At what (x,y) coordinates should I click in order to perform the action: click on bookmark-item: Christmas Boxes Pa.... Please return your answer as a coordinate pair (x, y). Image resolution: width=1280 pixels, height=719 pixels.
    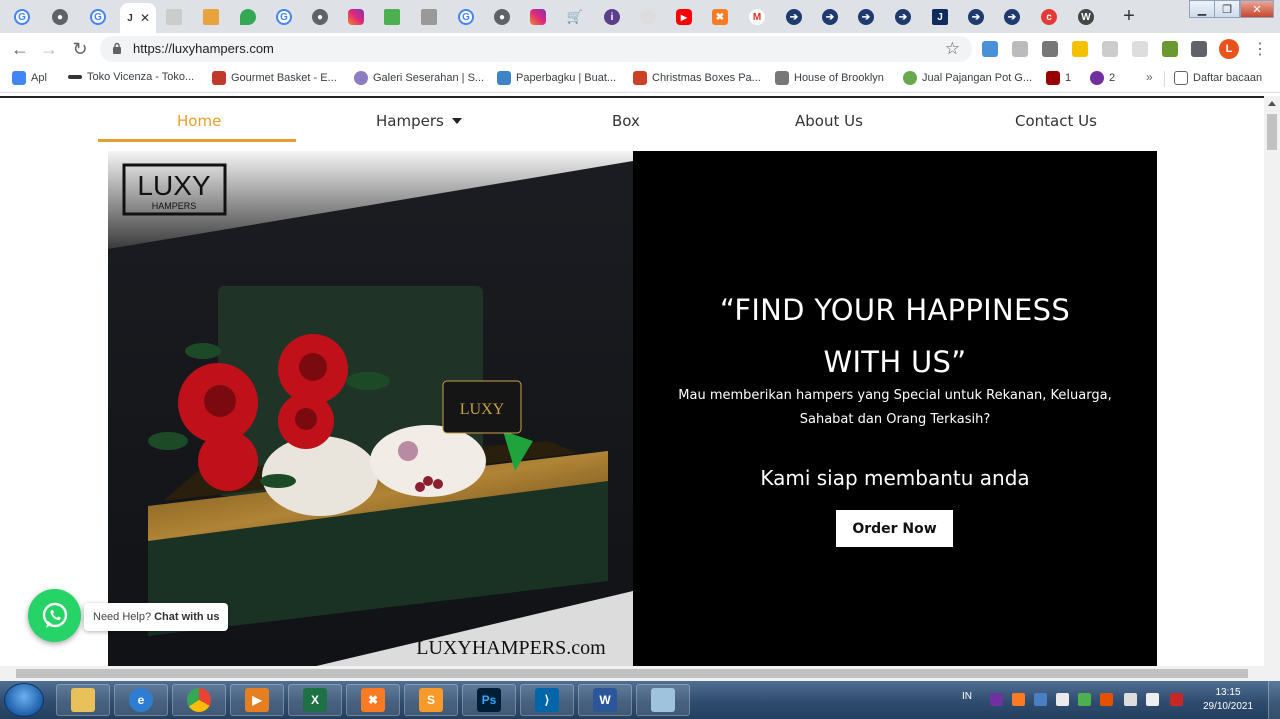
    Looking at the image, I should click on (697, 78).